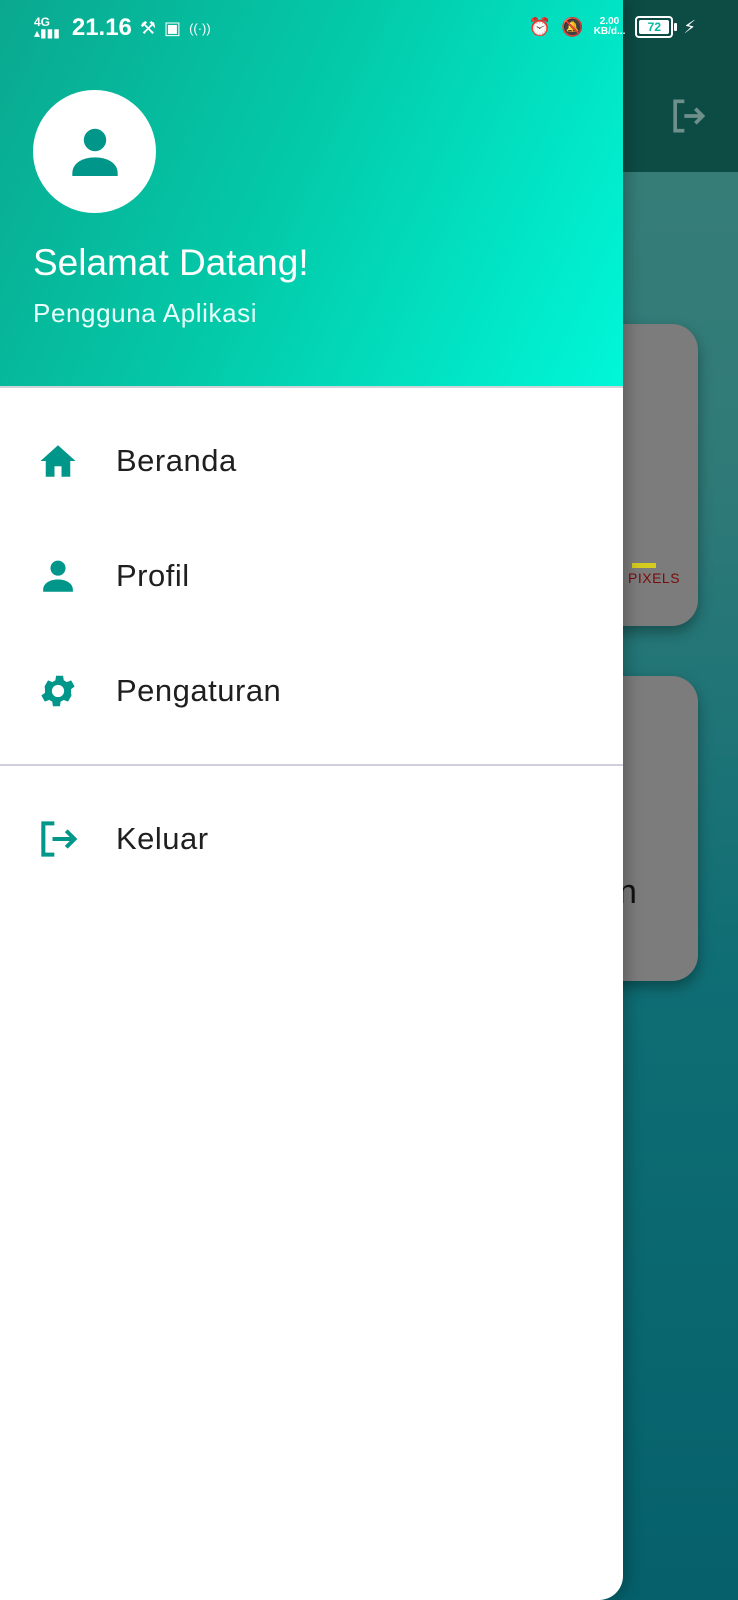 The image size is (738, 1600). I want to click on menu-item-label: Profil, so click(153, 575).